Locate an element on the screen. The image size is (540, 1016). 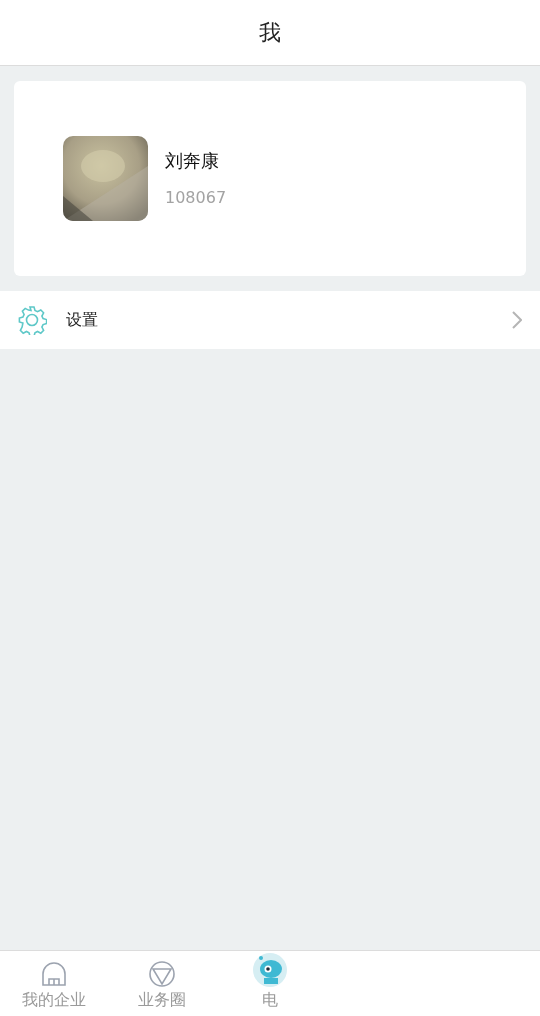
tab-item: 业务圈 is located at coordinates (162, 983).